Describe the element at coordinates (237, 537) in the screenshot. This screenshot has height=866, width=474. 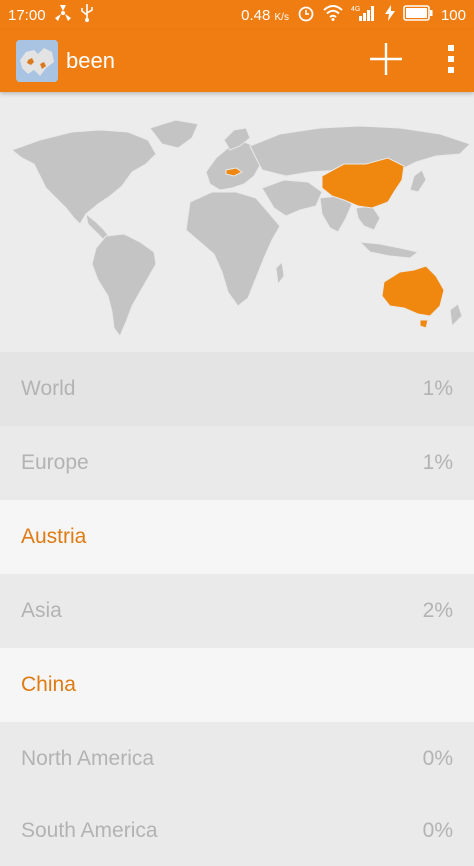
I see `list-item-austria: Austria` at that location.